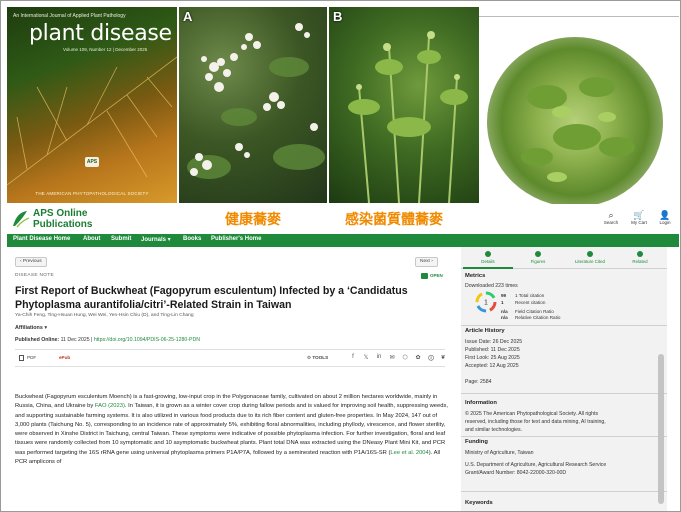  What do you see at coordinates (640, 254) in the screenshot?
I see `related-icon` at bounding box center [640, 254].